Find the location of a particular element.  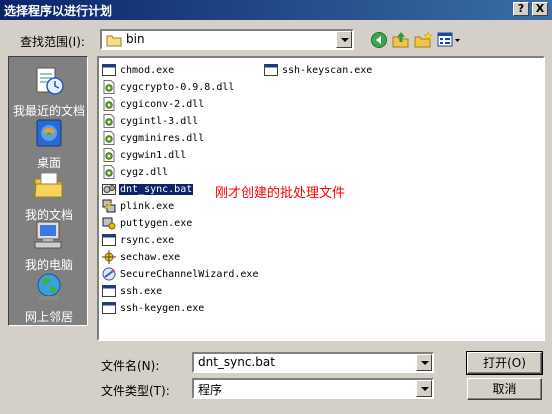

place-network: 网上邻居 is located at coordinates (49, 296).